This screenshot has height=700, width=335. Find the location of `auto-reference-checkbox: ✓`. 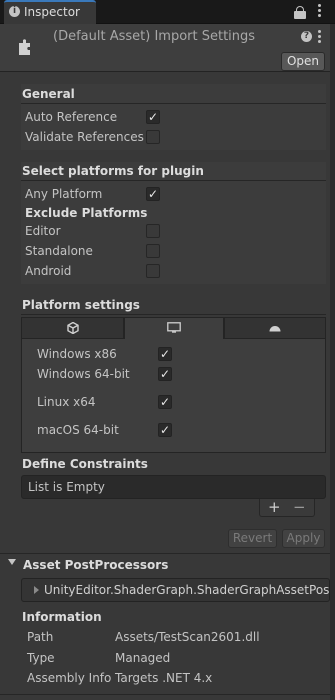

auto-reference-checkbox: ✓ is located at coordinates (153, 117).